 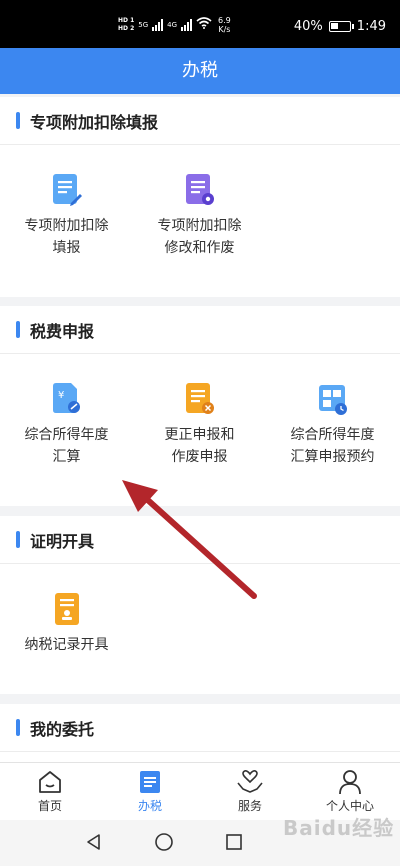 I want to click on signal-2-icon, so click(x=187, y=25).